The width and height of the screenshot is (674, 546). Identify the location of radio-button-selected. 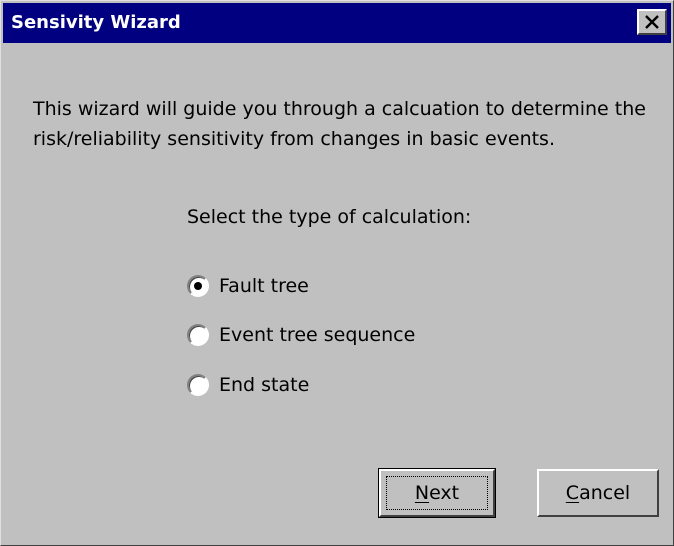
(198, 286).